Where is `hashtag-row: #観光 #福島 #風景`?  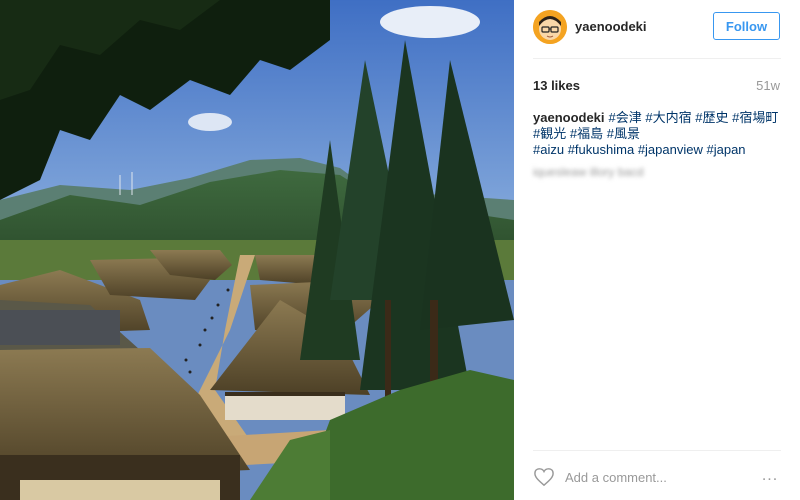
hashtag-row: #観光 #福島 #風景 is located at coordinates (658, 134).